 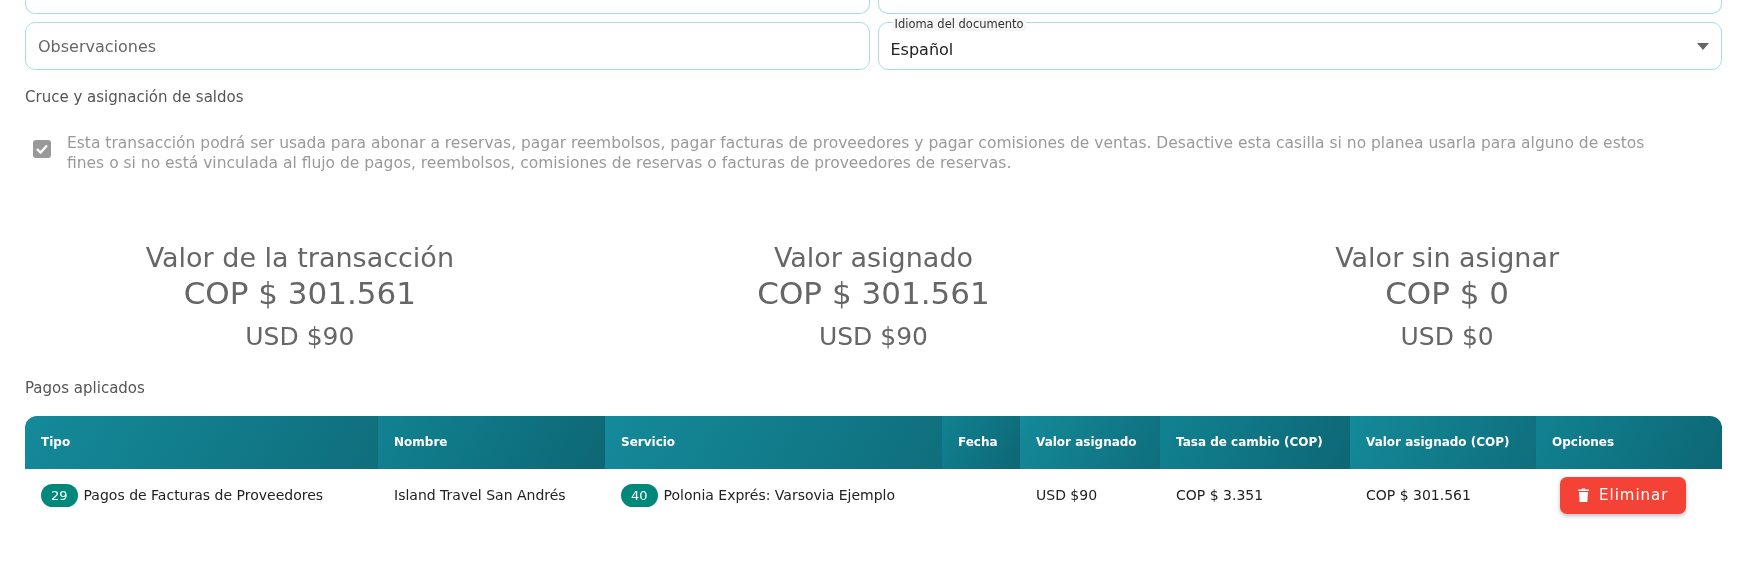 I want to click on caret-icon, so click(x=1703, y=46).